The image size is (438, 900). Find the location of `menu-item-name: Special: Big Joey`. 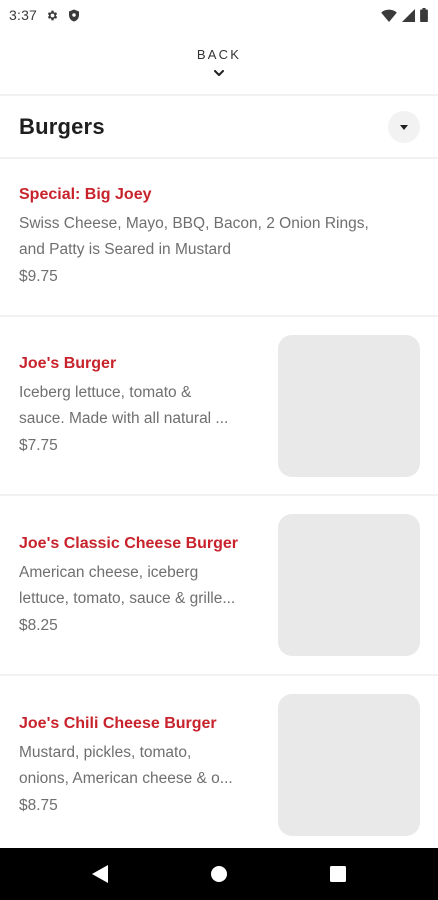

menu-item-name: Special: Big Joey is located at coordinates (85, 194).